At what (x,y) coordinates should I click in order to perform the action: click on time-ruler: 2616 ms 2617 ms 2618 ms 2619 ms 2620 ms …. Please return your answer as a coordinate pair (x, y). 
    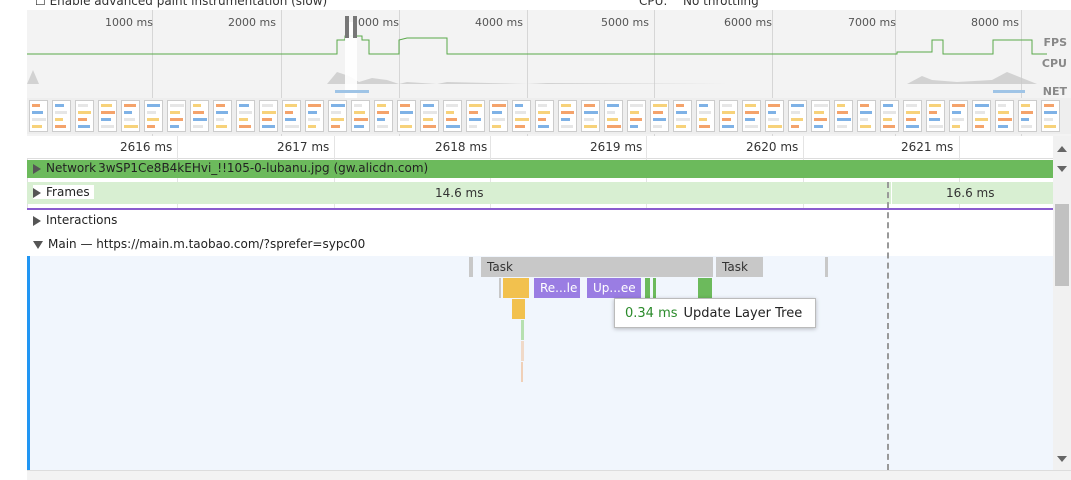
    Looking at the image, I should click on (549, 147).